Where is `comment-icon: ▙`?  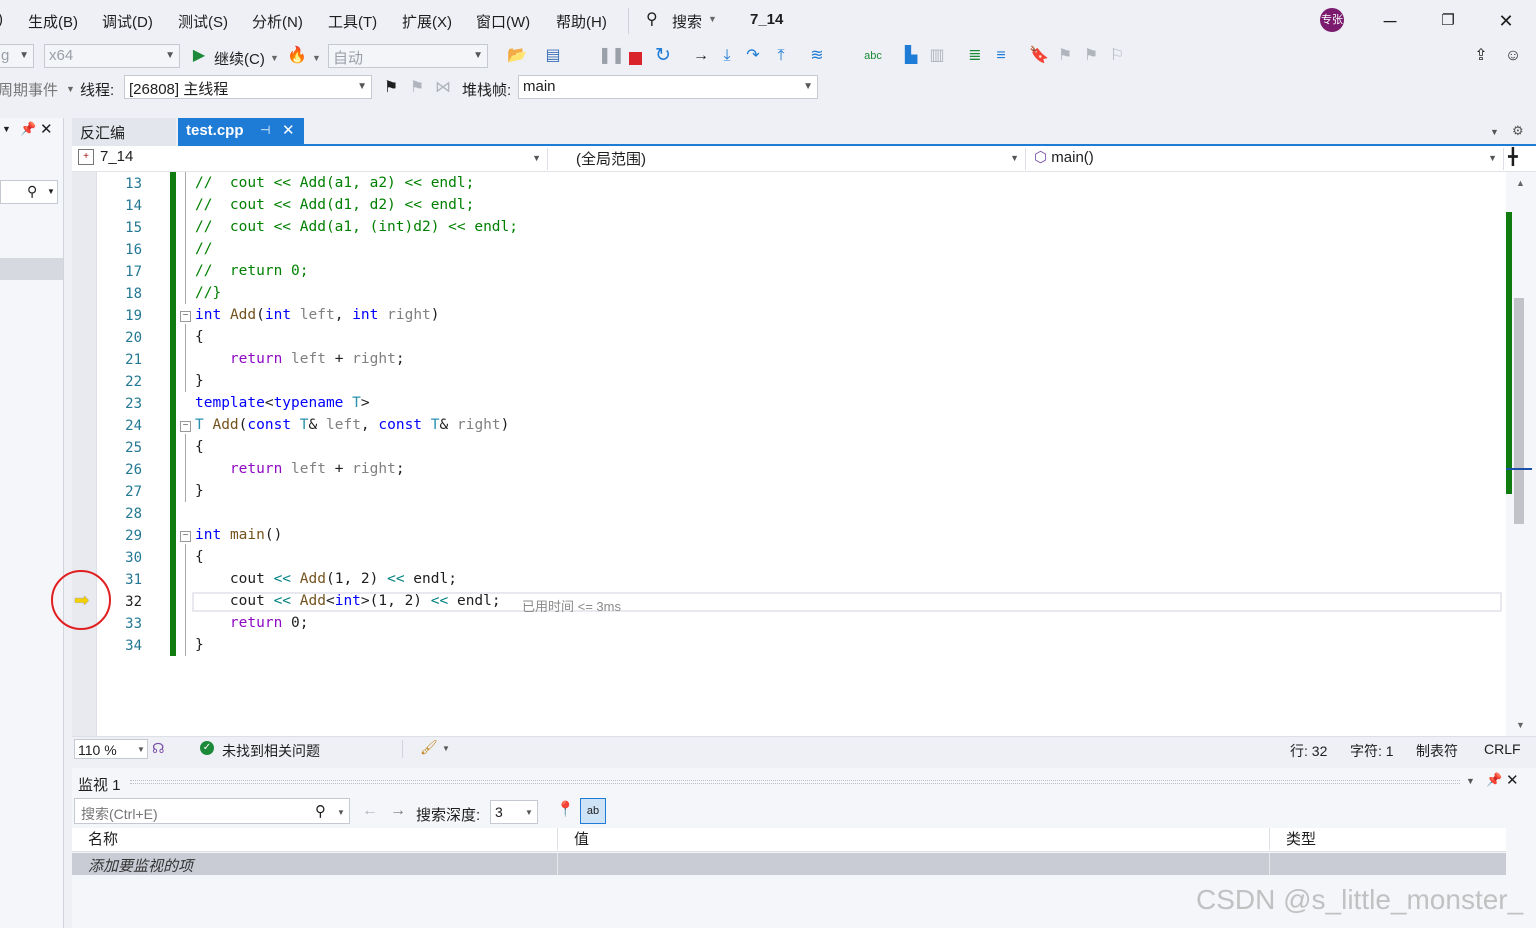 comment-icon: ▙ is located at coordinates (911, 56).